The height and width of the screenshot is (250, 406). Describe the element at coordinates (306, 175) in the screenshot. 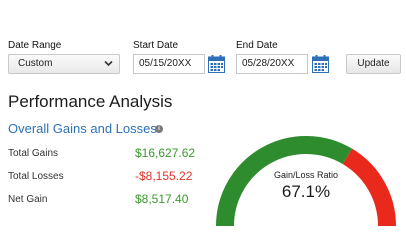

I see `gauge-label: Gain/Loss Ratio` at that location.